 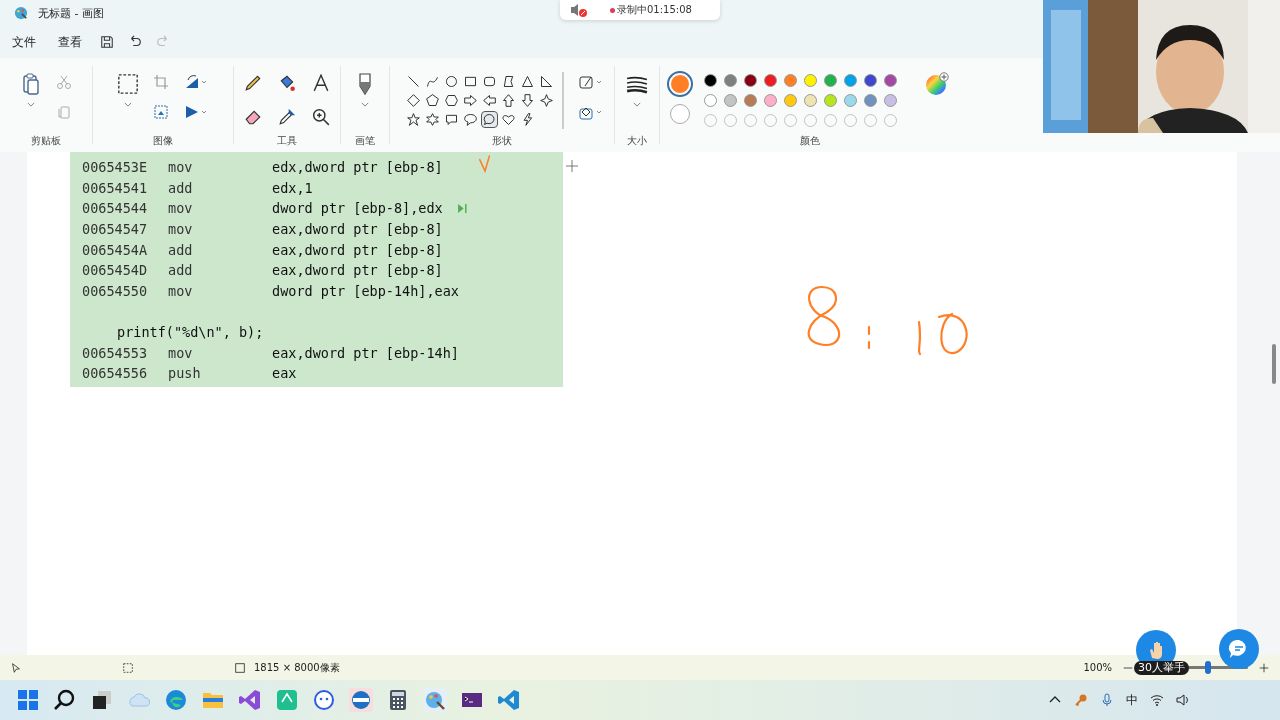 I want to click on code-address: 0065454D, so click(x=115, y=270).